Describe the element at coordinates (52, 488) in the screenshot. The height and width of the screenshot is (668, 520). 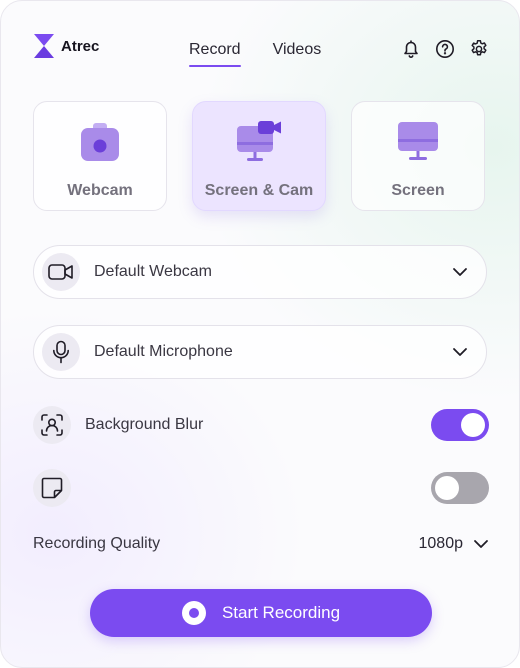
I see `sticky-note-icon` at that location.